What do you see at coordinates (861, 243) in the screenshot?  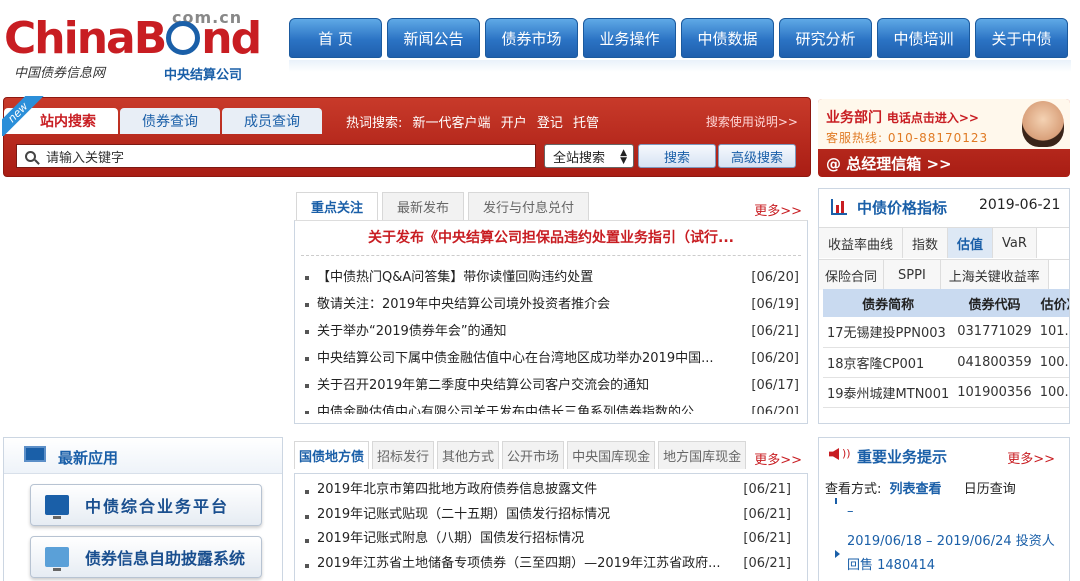 I see `tab-yield-curve: 收益率曲线` at bounding box center [861, 243].